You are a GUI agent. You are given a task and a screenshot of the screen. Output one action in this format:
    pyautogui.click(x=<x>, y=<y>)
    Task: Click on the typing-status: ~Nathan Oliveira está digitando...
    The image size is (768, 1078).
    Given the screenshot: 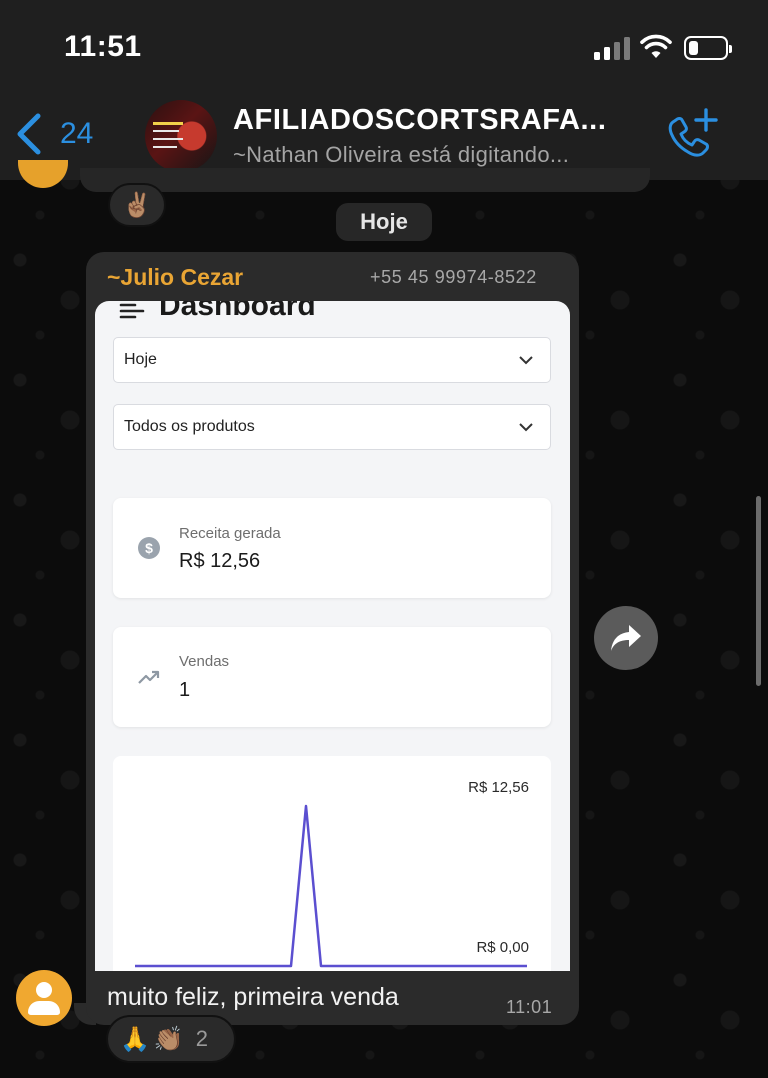 What is the action you would take?
    pyautogui.click(x=401, y=154)
    